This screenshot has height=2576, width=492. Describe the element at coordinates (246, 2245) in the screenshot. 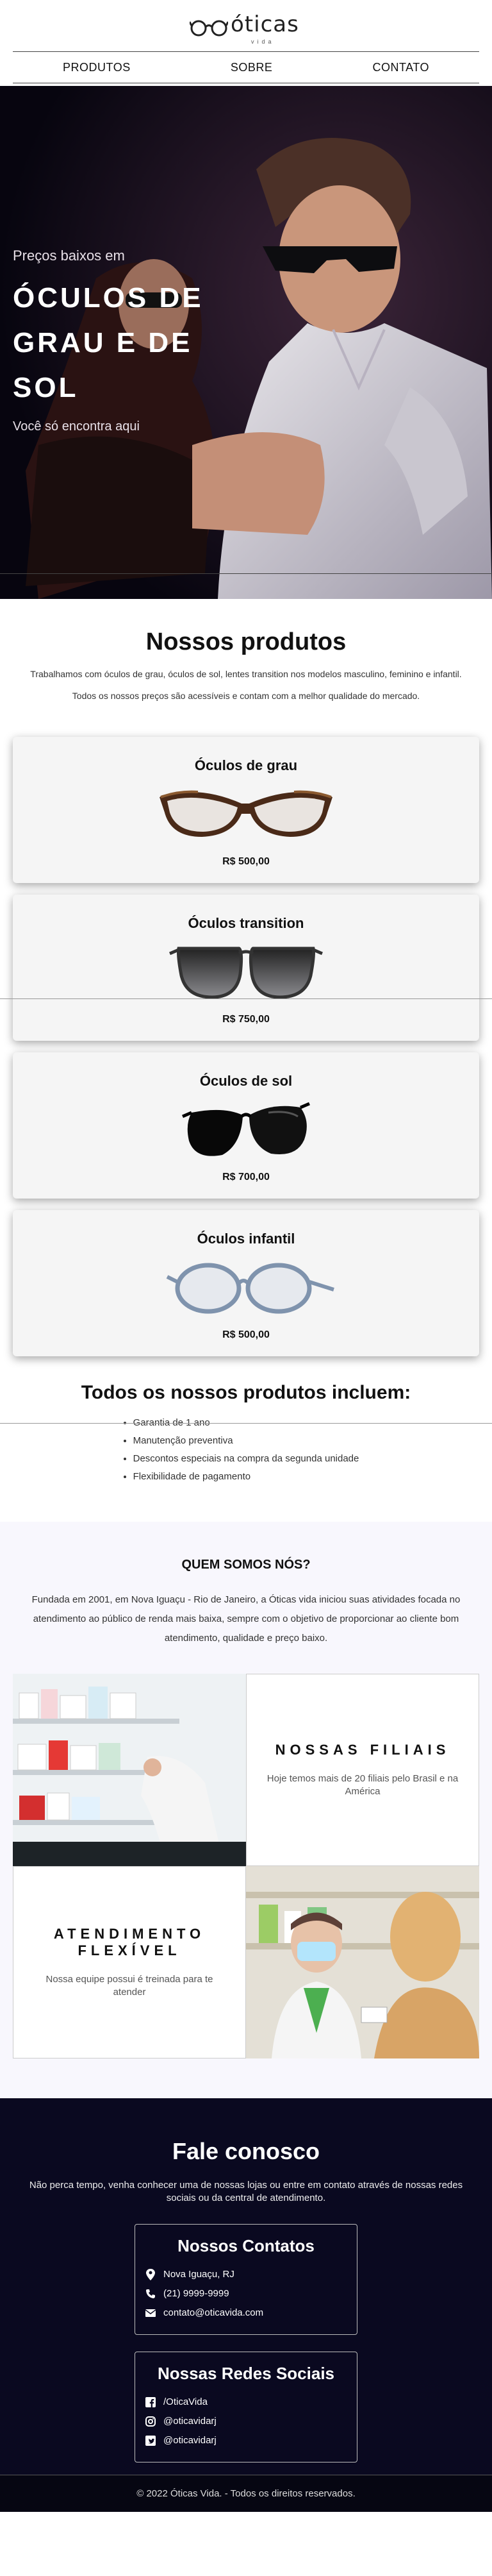

I see `contacts-title: Nossos Contatos` at that location.